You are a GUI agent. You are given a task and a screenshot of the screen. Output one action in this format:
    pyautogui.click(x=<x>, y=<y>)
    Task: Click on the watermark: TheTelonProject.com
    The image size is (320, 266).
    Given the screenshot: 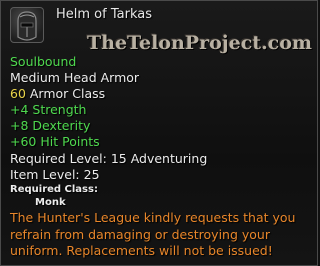 What is the action you would take?
    pyautogui.click(x=200, y=43)
    